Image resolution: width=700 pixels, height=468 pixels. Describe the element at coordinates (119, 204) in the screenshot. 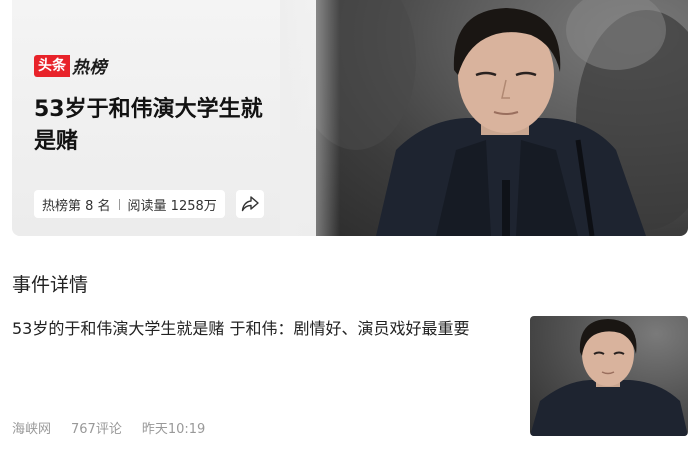

I see `stats-divider` at that location.